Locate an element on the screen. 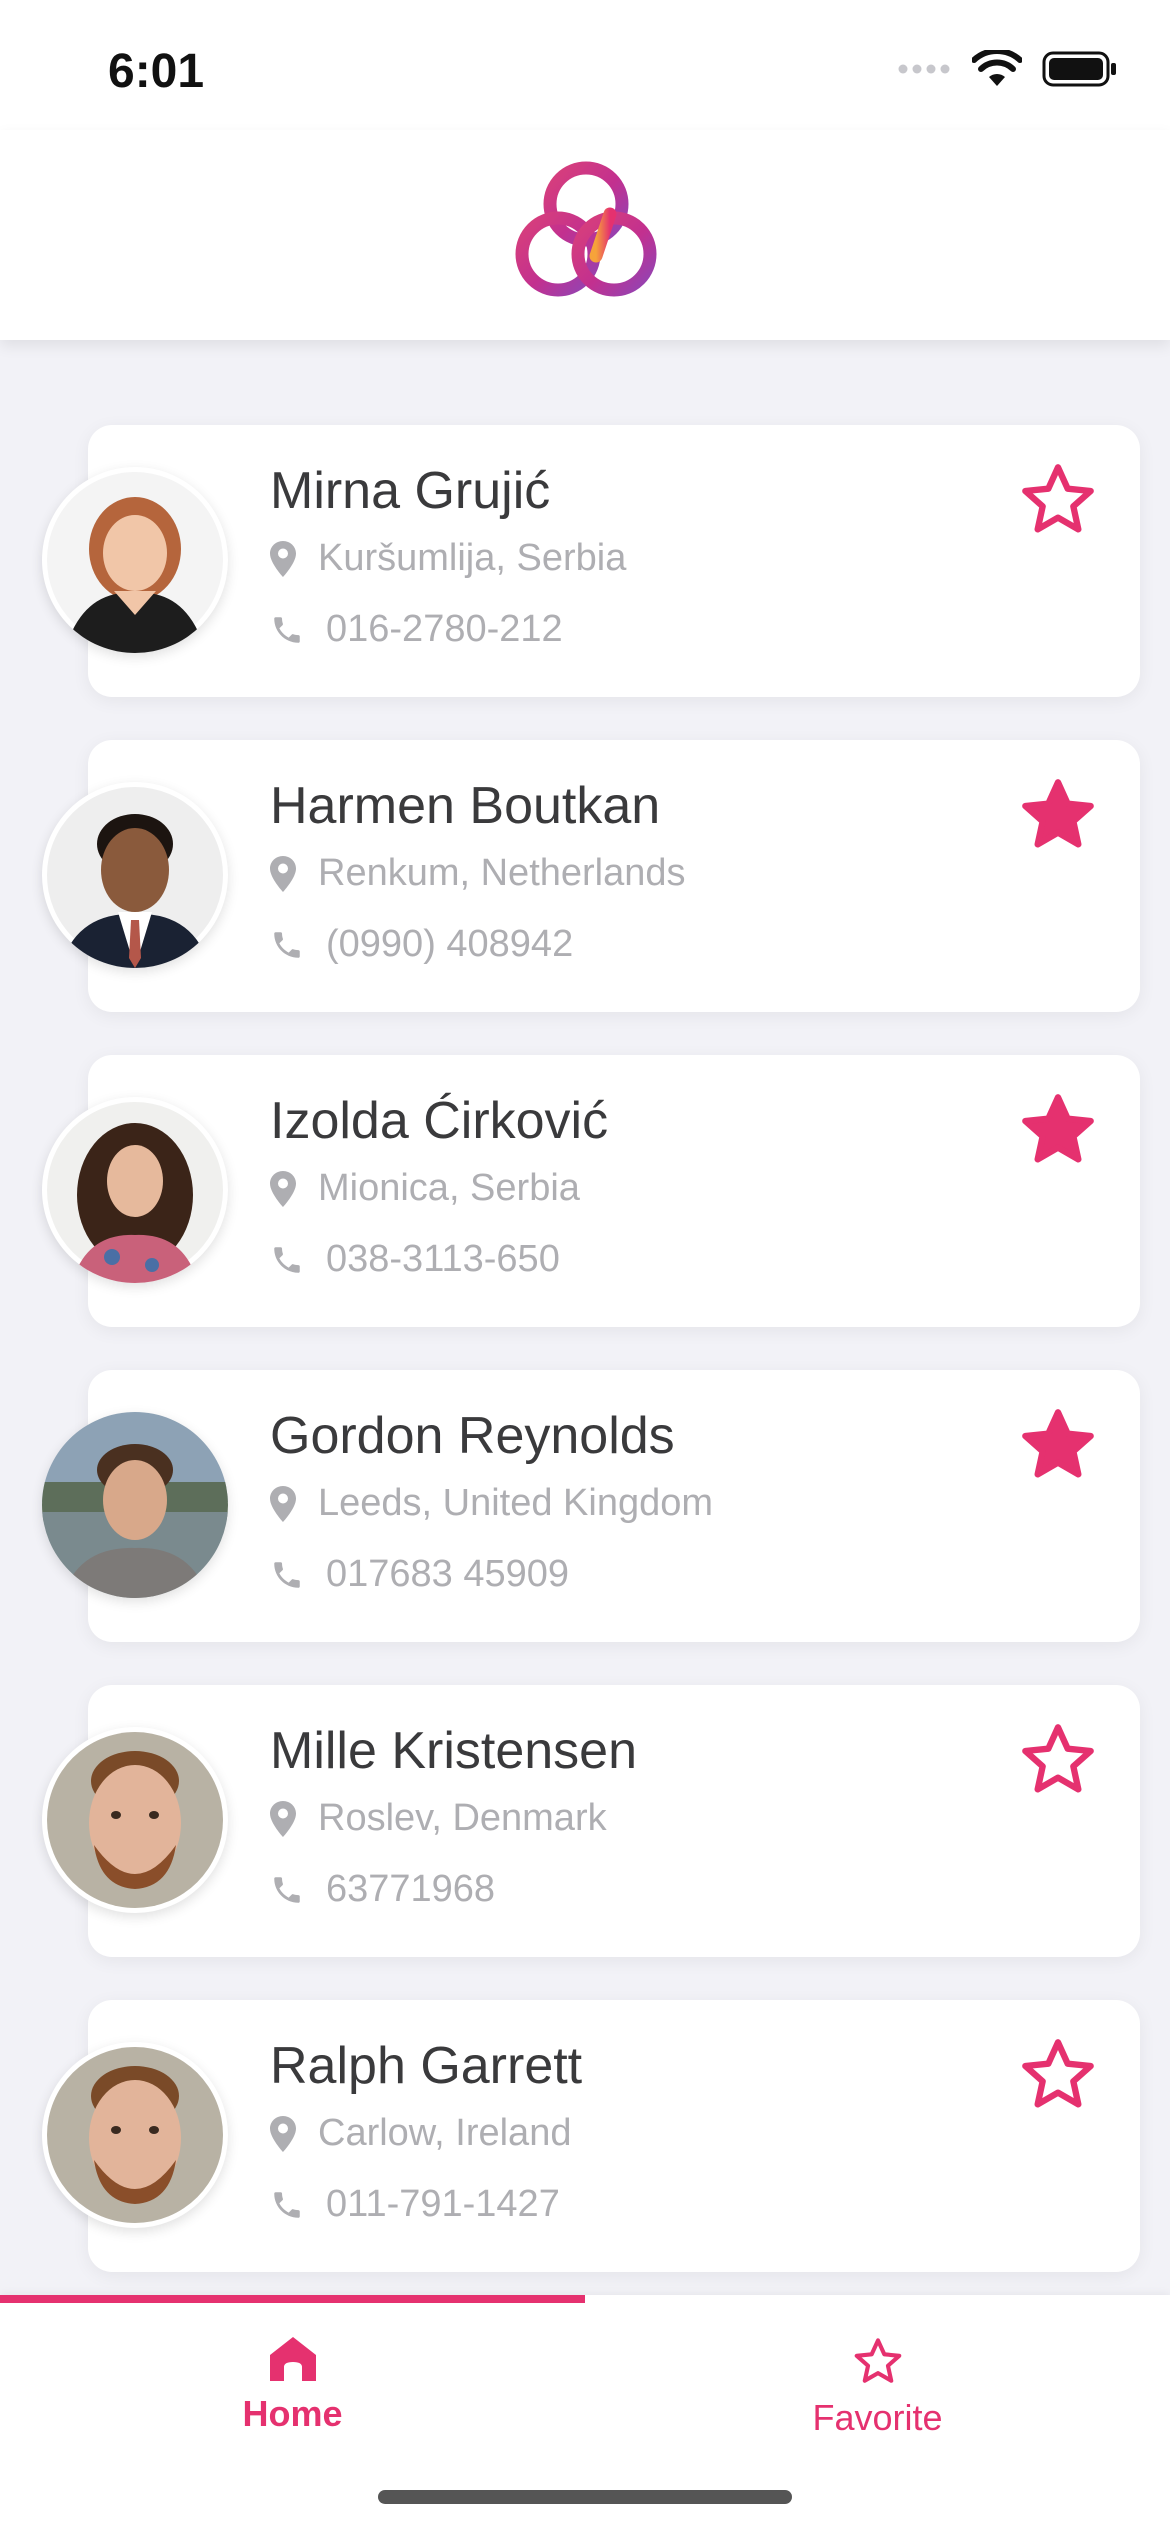  wifi-icon is located at coordinates (997, 68).